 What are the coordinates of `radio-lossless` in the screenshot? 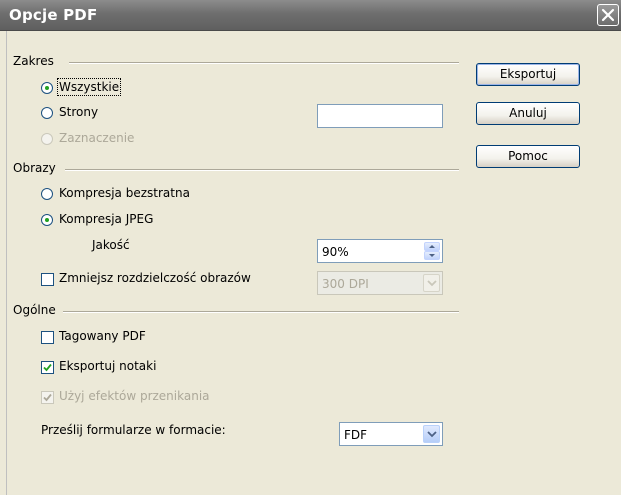 It's located at (47, 194).